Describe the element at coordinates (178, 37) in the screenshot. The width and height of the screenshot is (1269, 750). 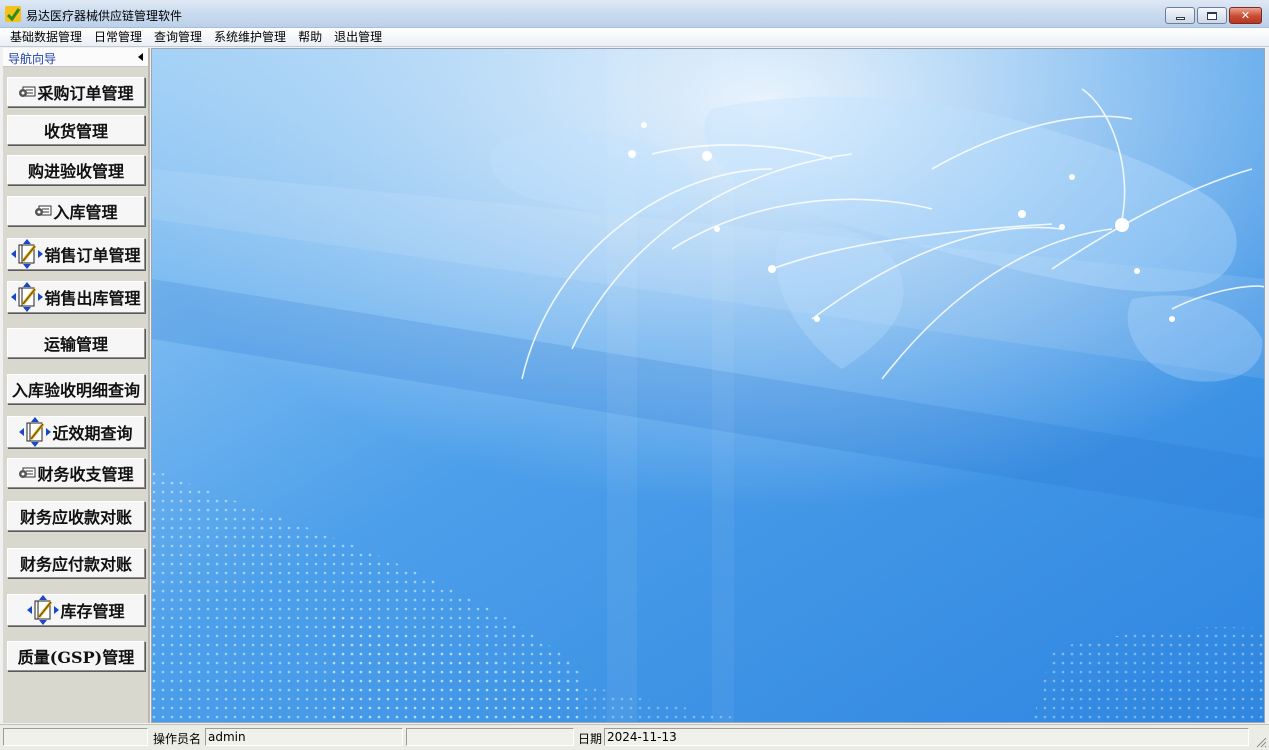
I see `menu-query: 查询管理` at that location.